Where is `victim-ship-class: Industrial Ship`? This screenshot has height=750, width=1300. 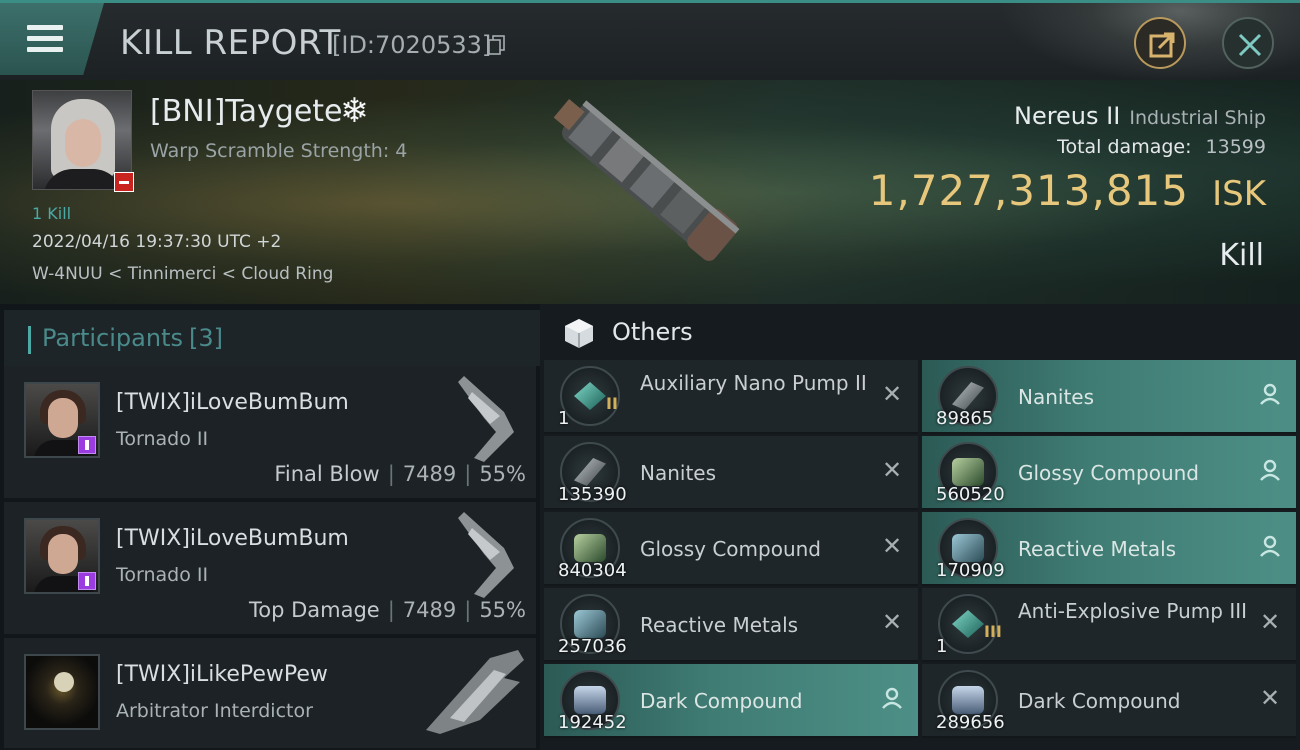 victim-ship-class: Industrial Ship is located at coordinates (1197, 118).